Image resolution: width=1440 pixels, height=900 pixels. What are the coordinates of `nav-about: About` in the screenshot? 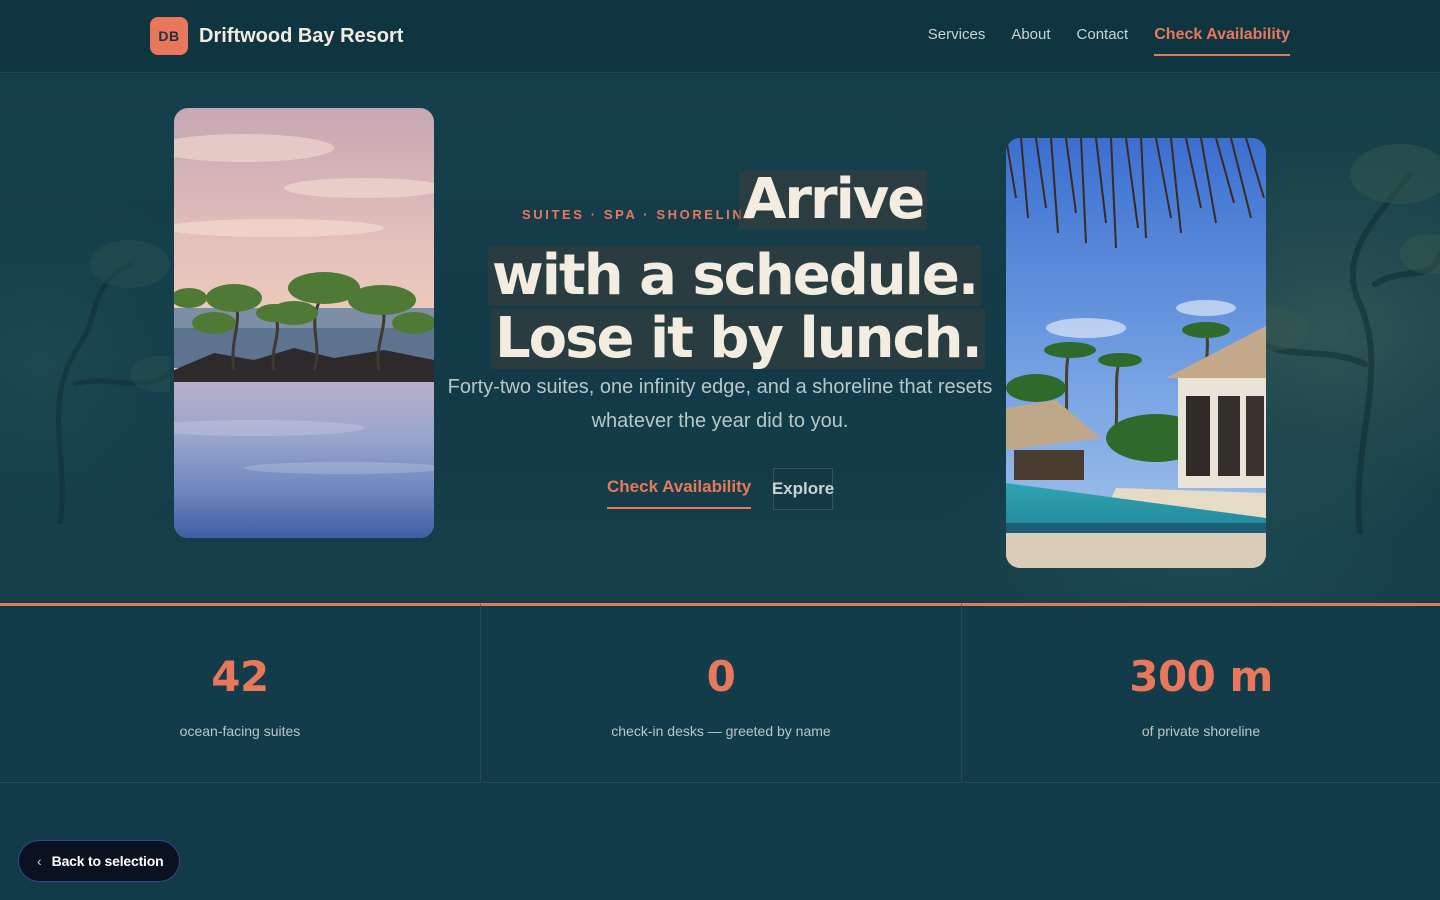 It's located at (1030, 35).